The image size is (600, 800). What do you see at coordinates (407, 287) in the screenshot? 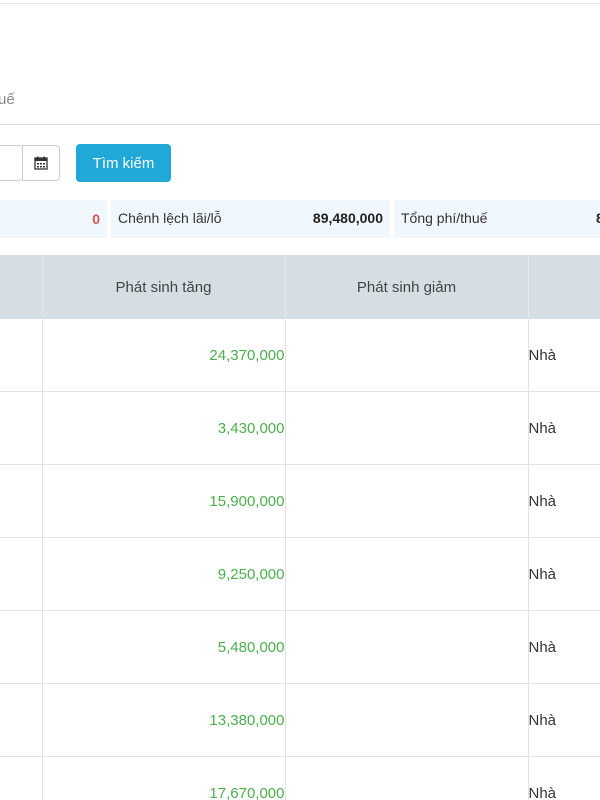
I see `column-header-decrease: Phát sinh giảm` at bounding box center [407, 287].